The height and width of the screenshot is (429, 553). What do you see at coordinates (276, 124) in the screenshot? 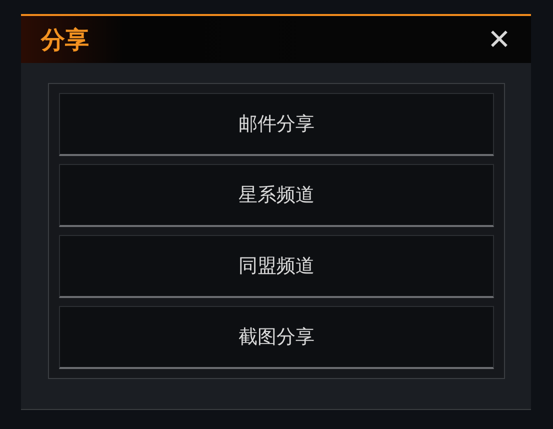
I see `share-option-button: 邮件分享` at bounding box center [276, 124].